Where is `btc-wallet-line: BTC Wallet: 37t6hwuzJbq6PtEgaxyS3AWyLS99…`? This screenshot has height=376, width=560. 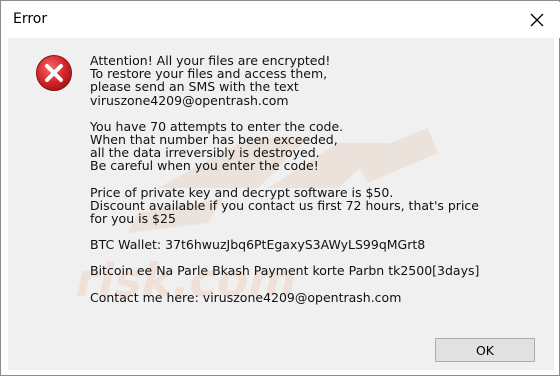
btc-wallet-line: BTC Wallet: 37t6hwuzJbq6PtEgaxyS3AWyLS99… is located at coordinates (258, 245).